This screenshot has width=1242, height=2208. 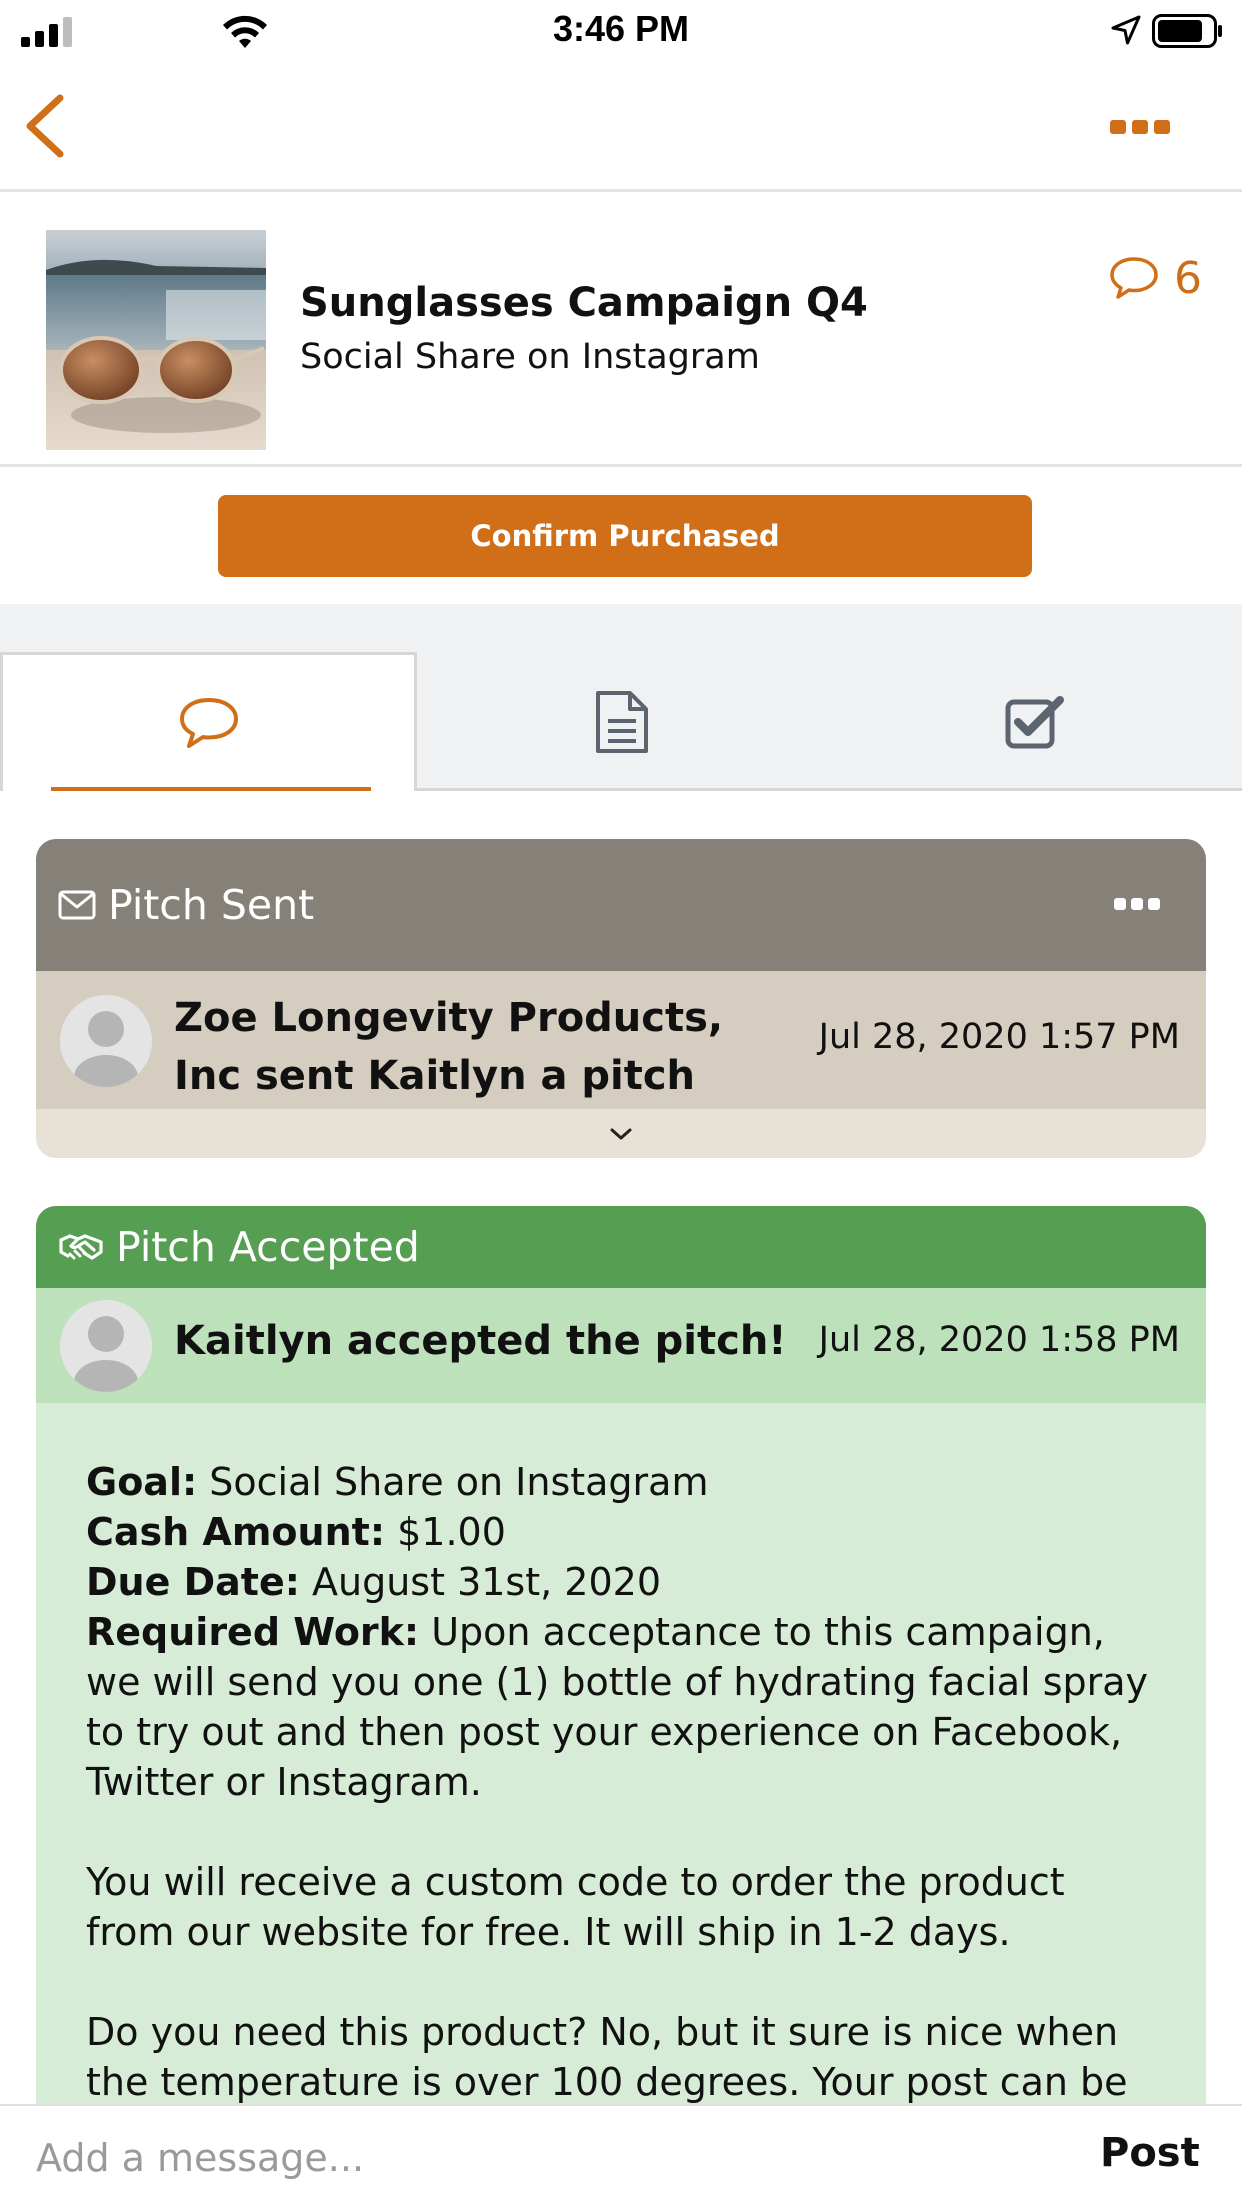 I want to click on card-more-options-icon, so click(x=1137, y=904).